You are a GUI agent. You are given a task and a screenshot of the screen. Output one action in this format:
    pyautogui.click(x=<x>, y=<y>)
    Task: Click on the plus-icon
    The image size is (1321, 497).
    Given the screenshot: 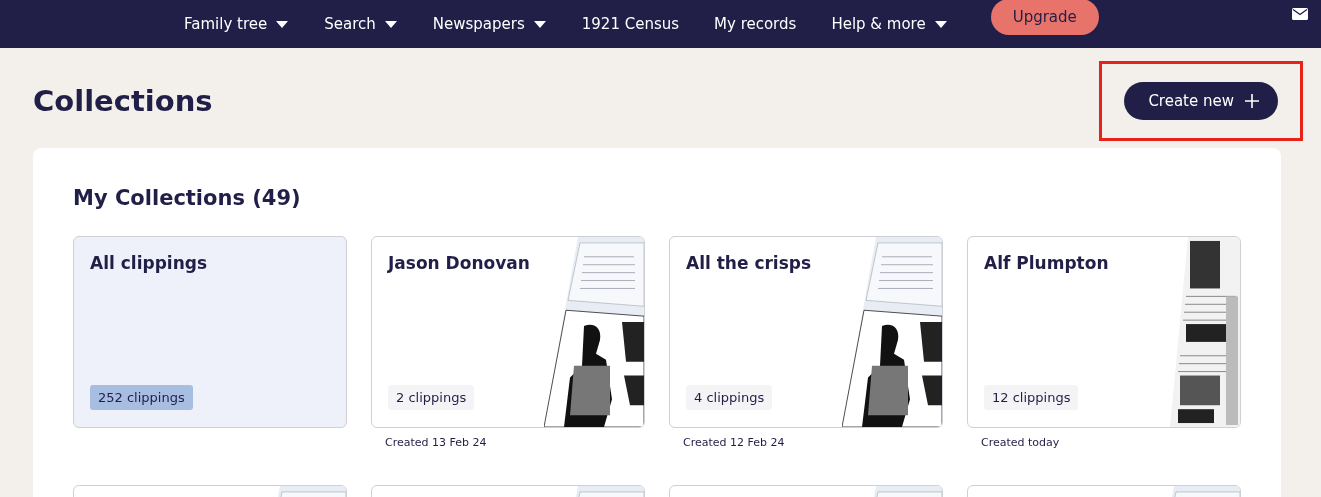 What is the action you would take?
    pyautogui.click(x=1252, y=101)
    